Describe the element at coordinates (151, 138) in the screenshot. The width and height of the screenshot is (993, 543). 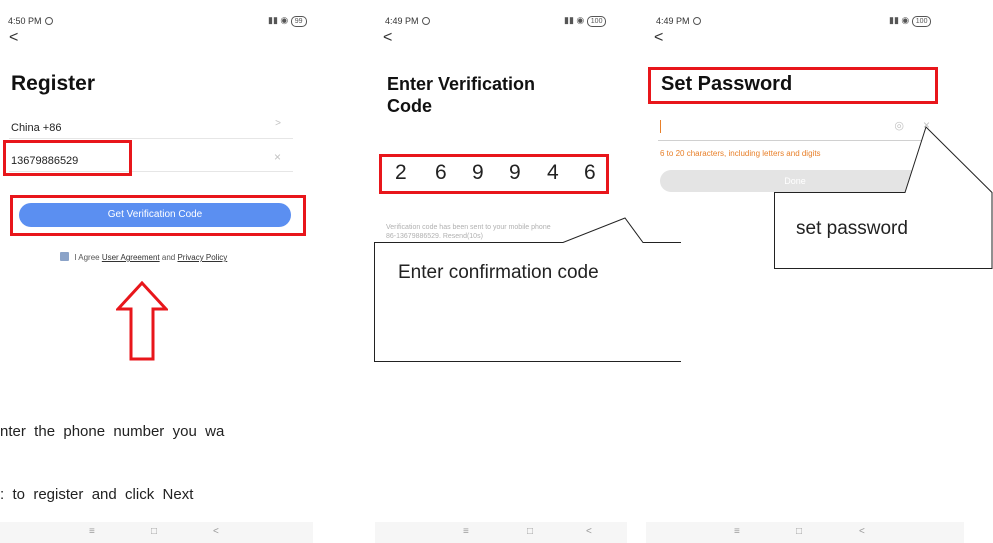
I see `divider` at that location.